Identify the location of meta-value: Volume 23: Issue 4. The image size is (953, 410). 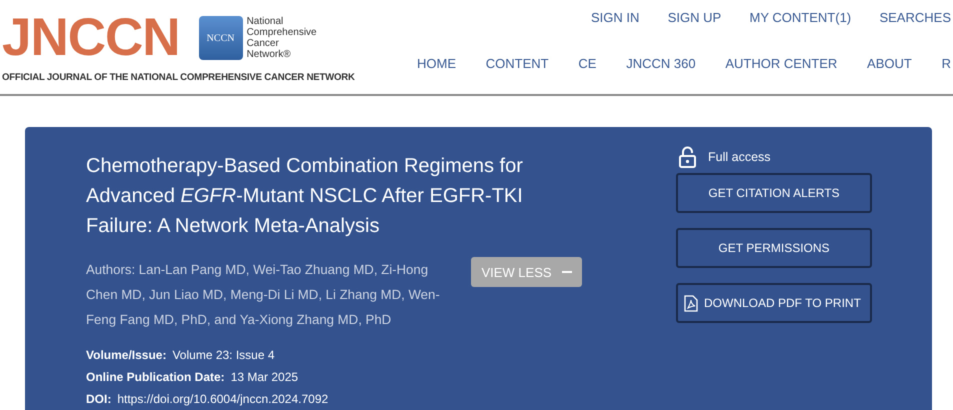
(223, 355).